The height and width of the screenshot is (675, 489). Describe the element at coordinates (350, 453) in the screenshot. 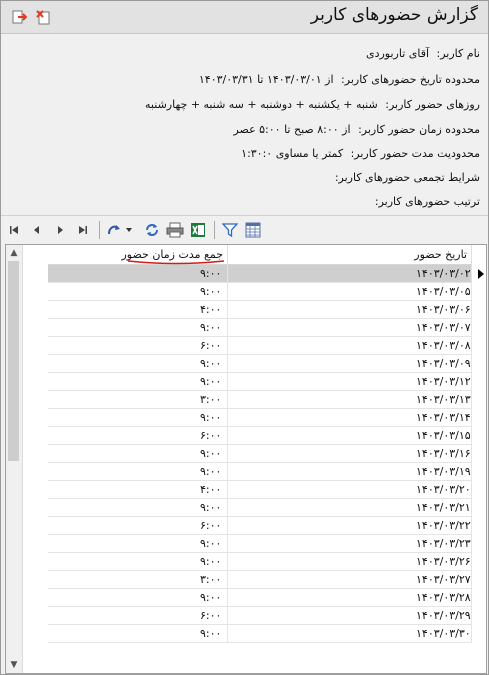

I see `date-cell: ۱۴۰۳/۰۳/۱۶` at that location.